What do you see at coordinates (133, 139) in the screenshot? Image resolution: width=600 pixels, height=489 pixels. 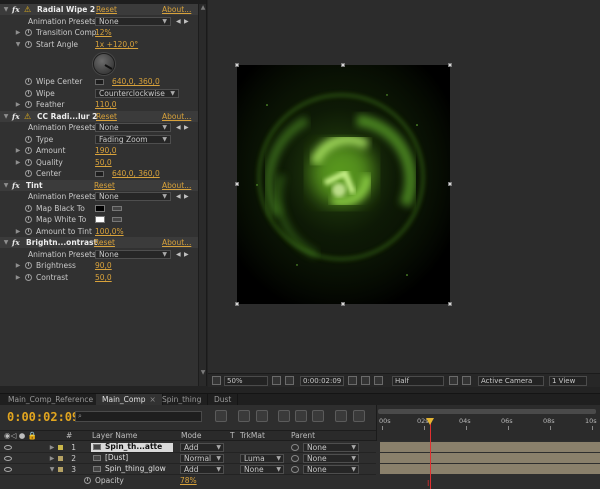 I see `type-dropdown: Fading Zoom ▼` at bounding box center [133, 139].